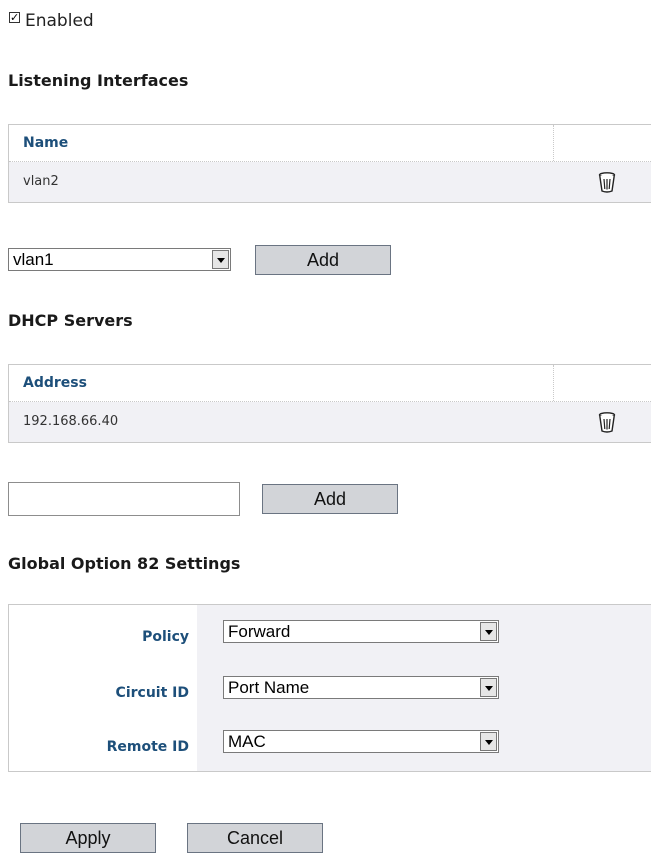 The height and width of the screenshot is (853, 651). What do you see at coordinates (330, 143) in the screenshot?
I see `table-header: Name` at bounding box center [330, 143].